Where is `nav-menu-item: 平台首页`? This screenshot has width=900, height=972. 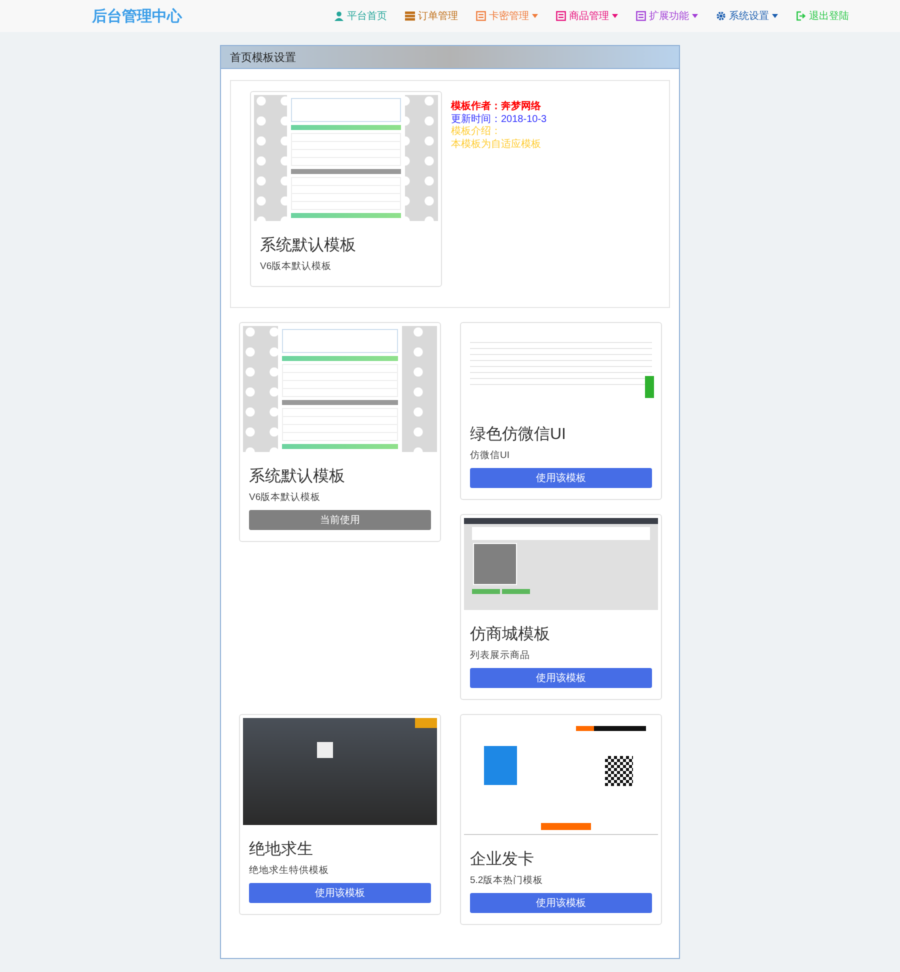 nav-menu-item: 平台首页 is located at coordinates (360, 16).